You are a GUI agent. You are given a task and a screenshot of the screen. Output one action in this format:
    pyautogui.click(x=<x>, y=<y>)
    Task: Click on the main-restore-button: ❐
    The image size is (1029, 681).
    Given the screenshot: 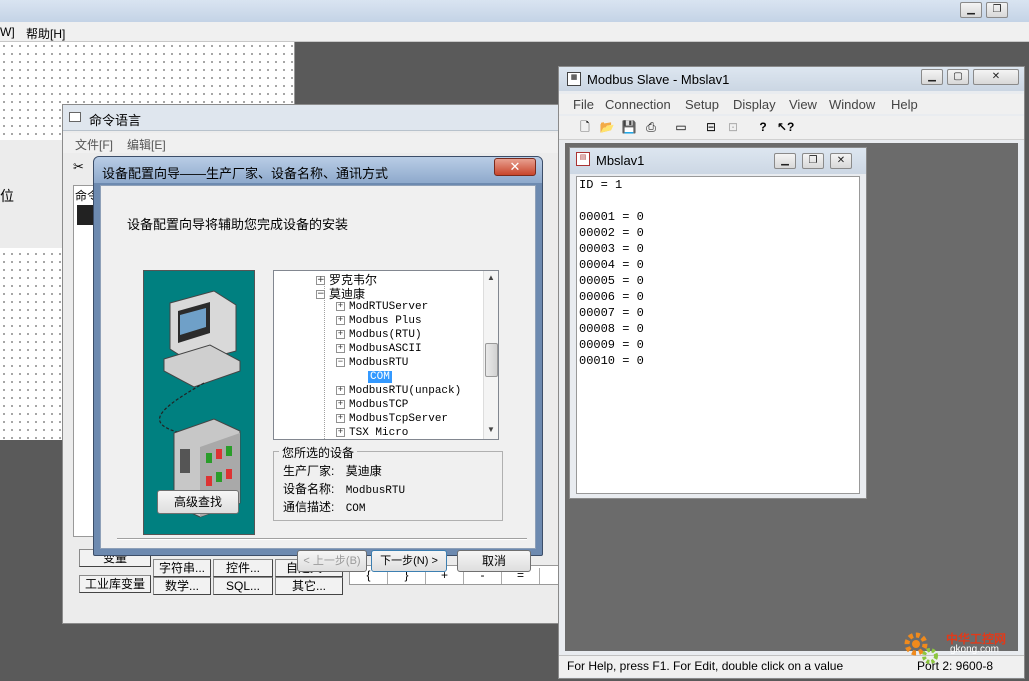 What is the action you would take?
    pyautogui.click(x=997, y=10)
    